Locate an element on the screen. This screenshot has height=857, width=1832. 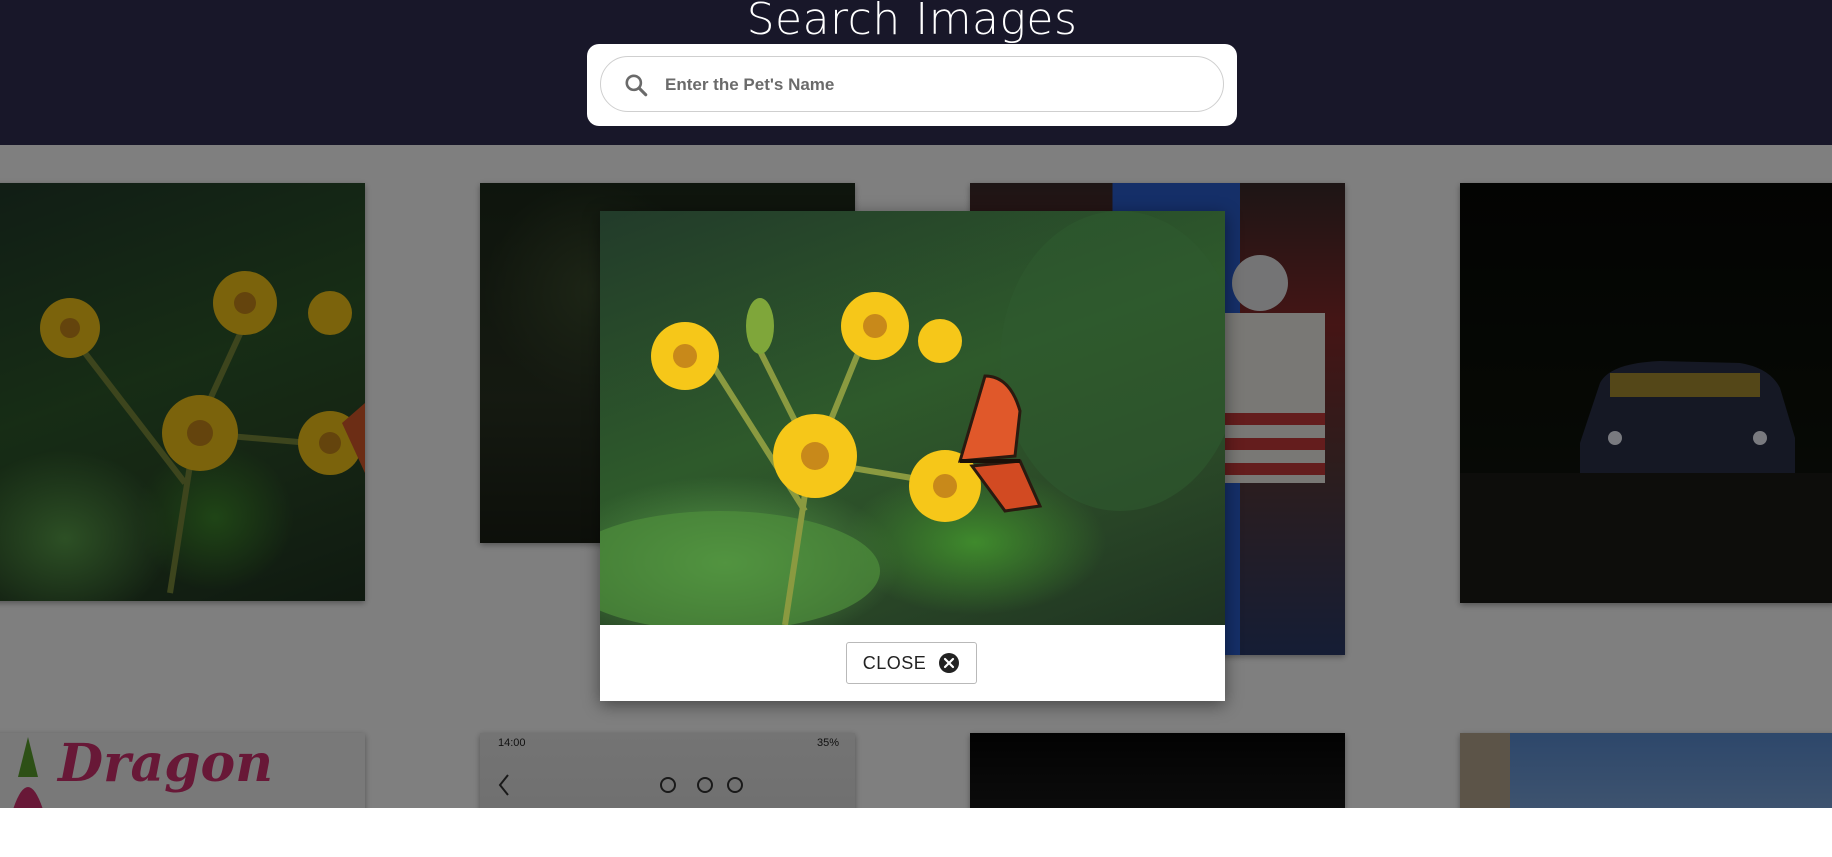
close-label: CLOSE is located at coordinates (894, 662).